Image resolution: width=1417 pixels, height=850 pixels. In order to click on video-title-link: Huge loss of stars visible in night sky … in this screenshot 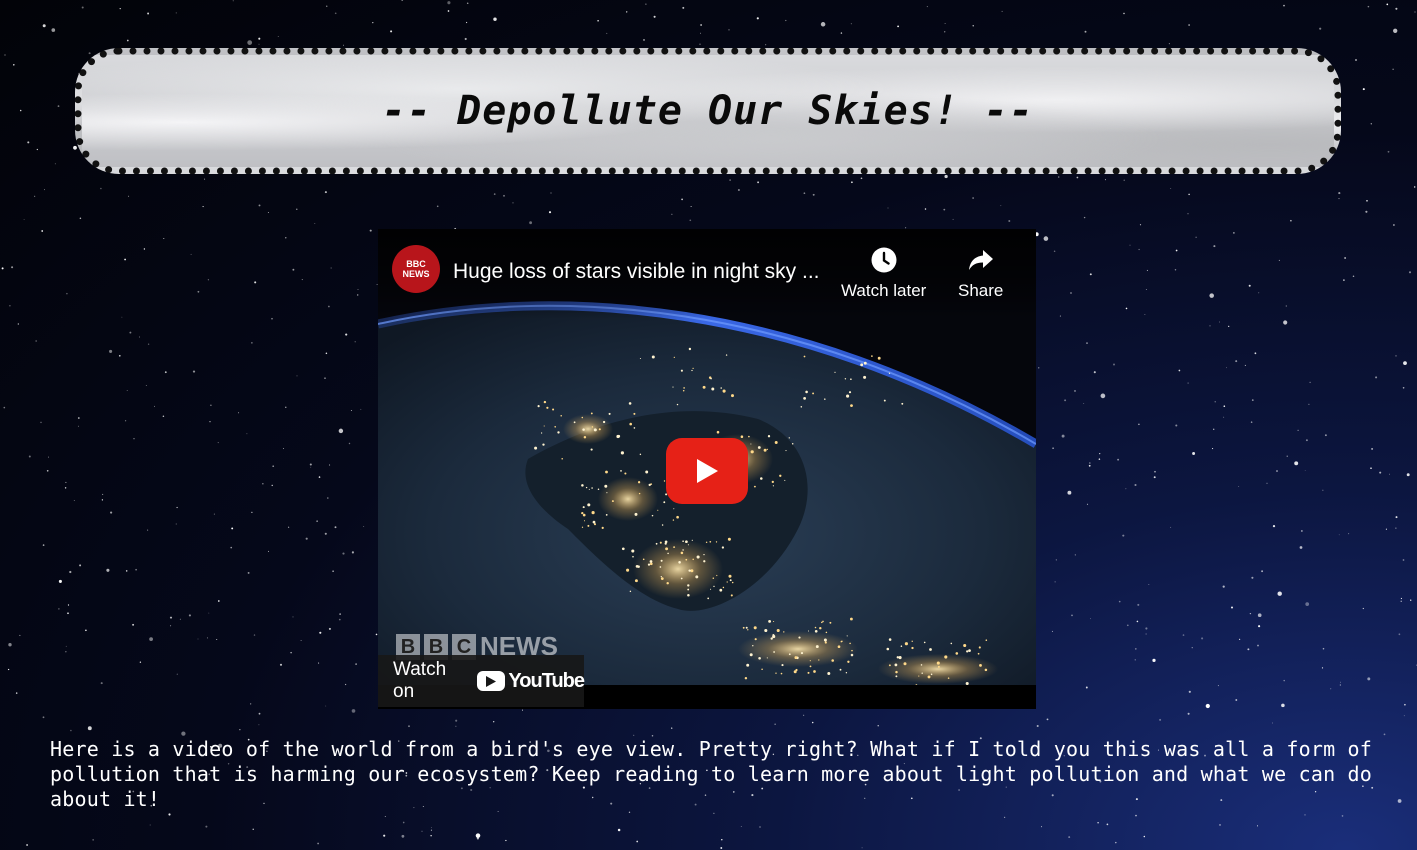, I will do `click(643, 272)`.